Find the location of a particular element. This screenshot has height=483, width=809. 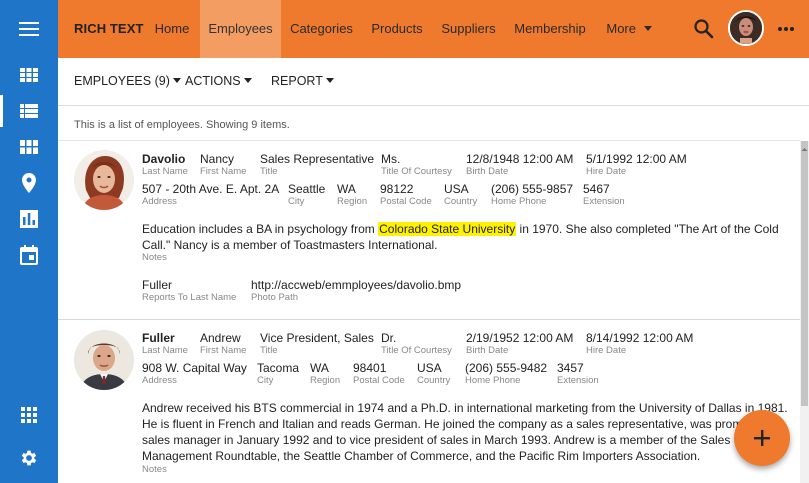

title-value: Sales Representative is located at coordinates (317, 159).